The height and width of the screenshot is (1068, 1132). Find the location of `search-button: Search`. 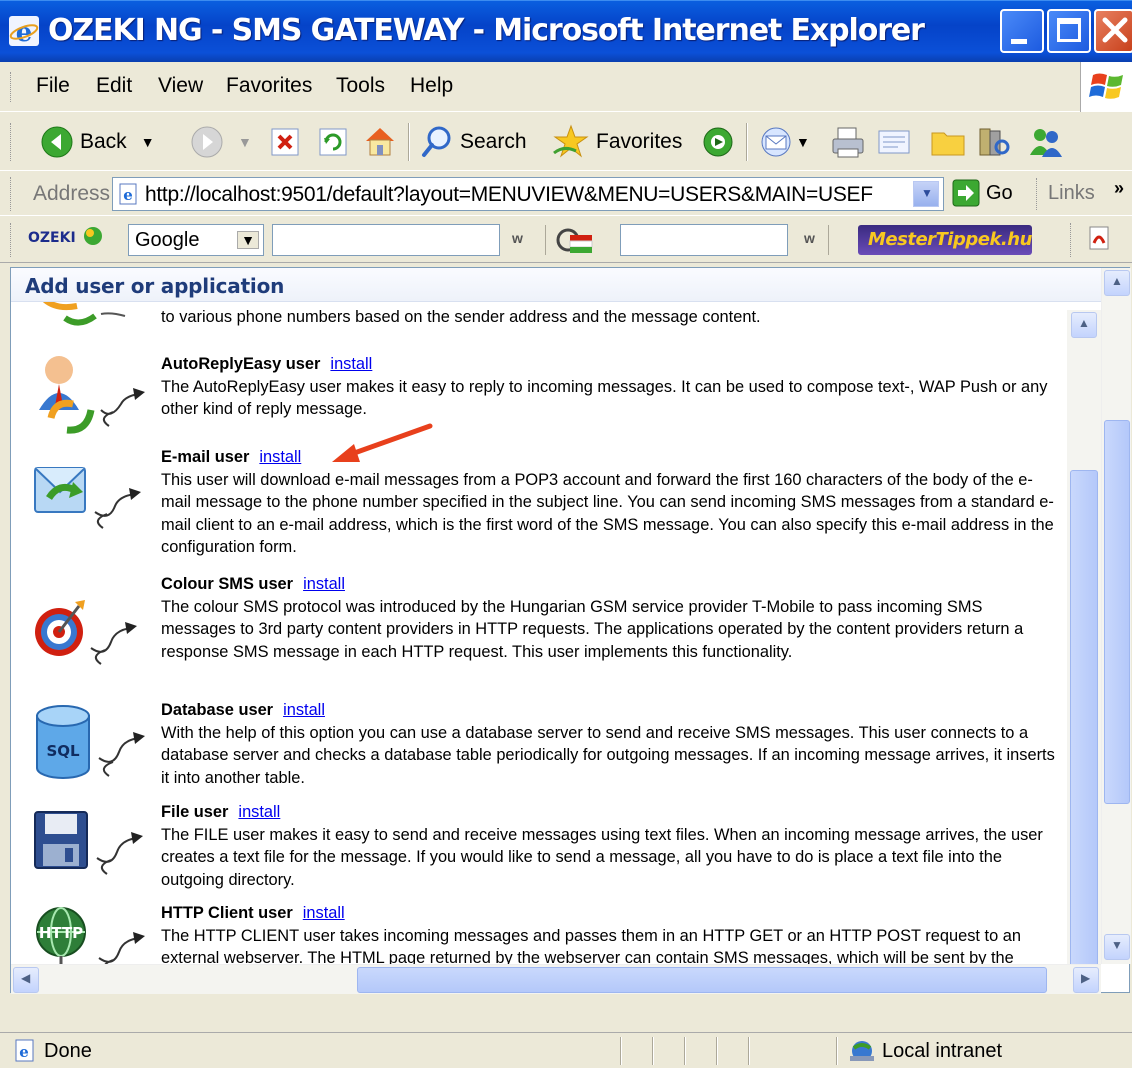

search-button: Search is located at coordinates (473, 142).